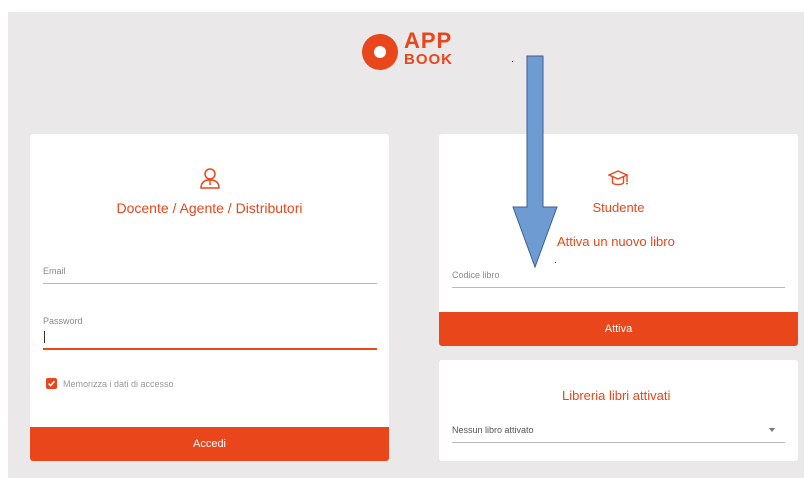 Image resolution: width=804 pixels, height=478 pixels. I want to click on password-field-label: Password, so click(63, 321).